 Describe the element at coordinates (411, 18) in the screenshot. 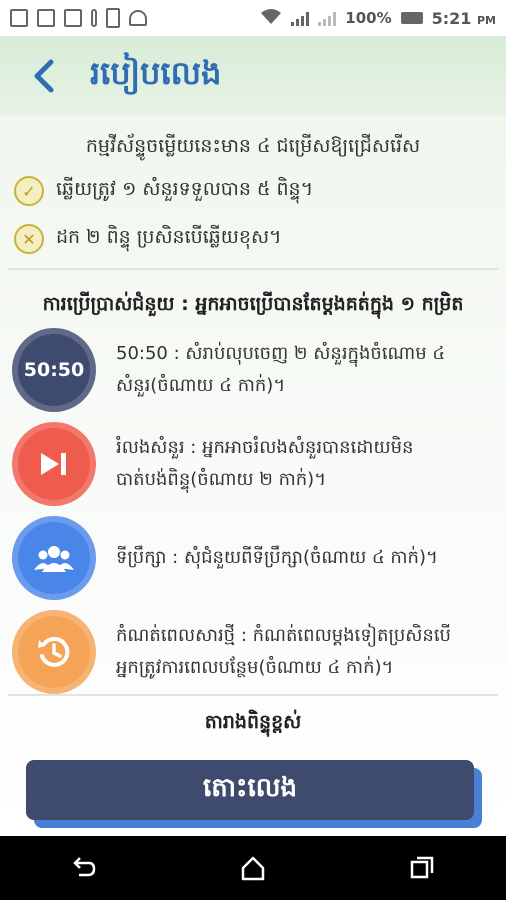

I see `battery-icon` at that location.